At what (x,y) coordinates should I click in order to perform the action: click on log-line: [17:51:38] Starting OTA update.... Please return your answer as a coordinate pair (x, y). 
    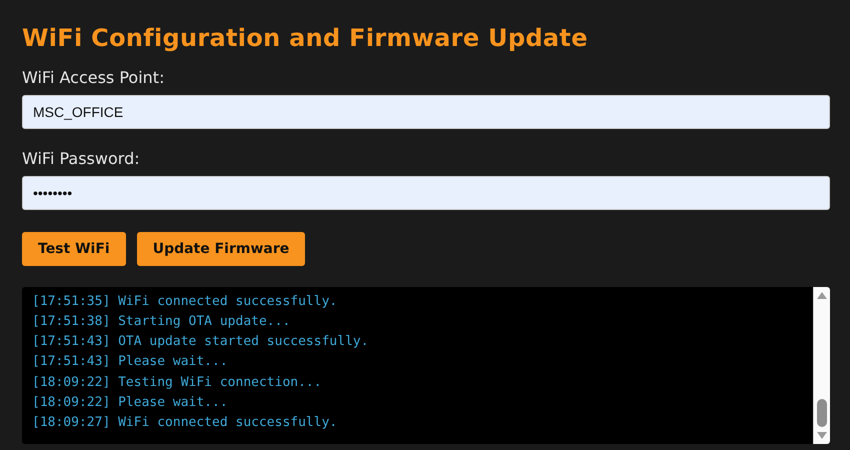
    Looking at the image, I should click on (161, 321).